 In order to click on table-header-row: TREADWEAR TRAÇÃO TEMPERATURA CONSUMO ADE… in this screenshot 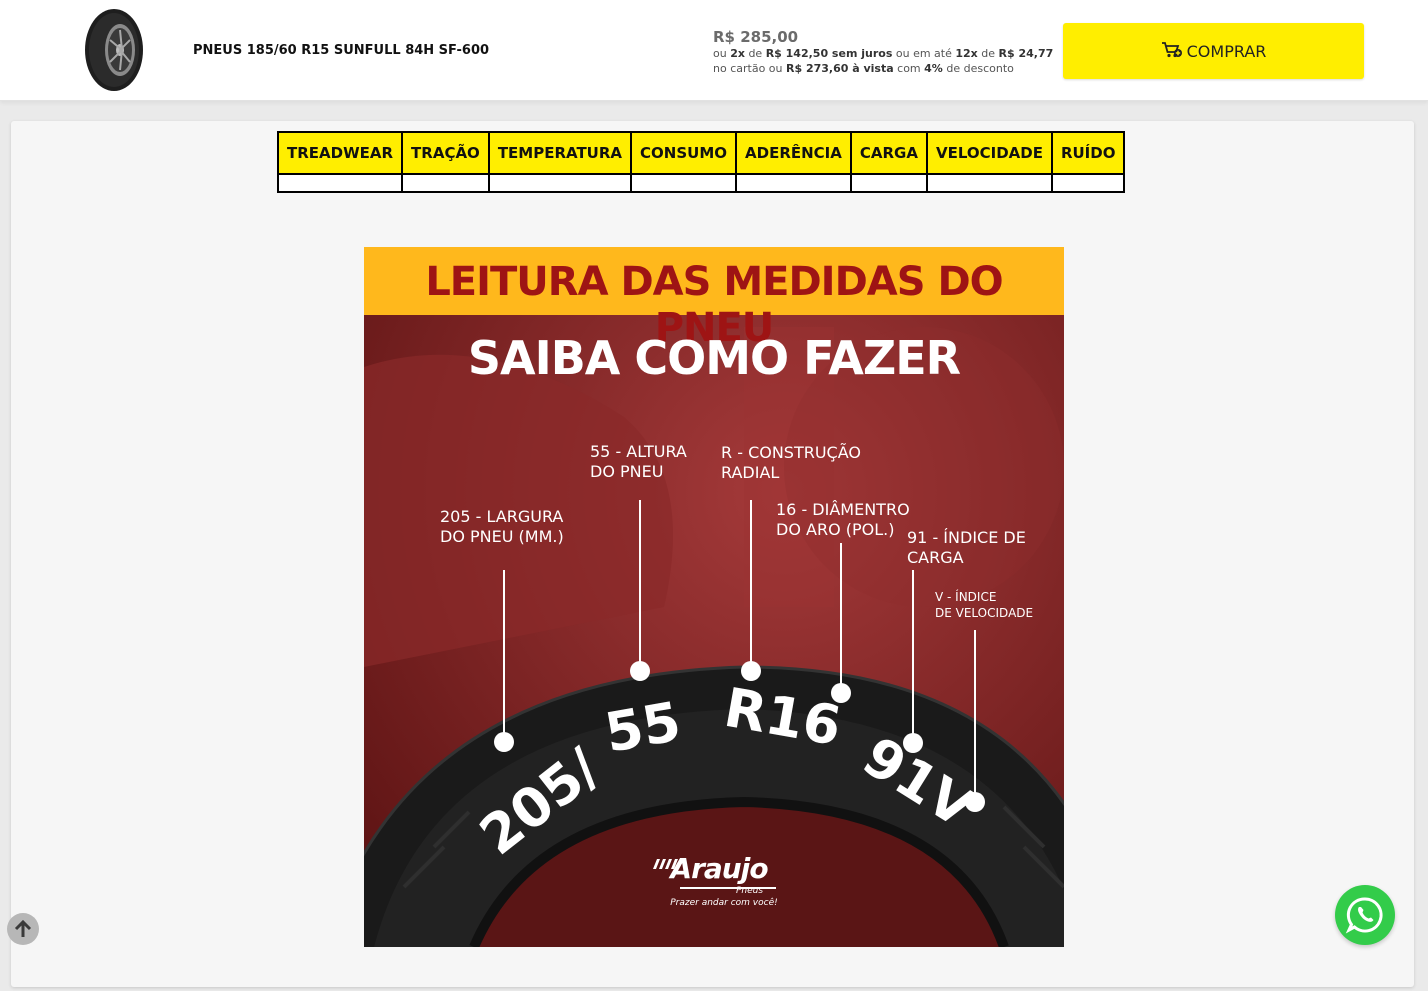, I will do `click(701, 153)`.